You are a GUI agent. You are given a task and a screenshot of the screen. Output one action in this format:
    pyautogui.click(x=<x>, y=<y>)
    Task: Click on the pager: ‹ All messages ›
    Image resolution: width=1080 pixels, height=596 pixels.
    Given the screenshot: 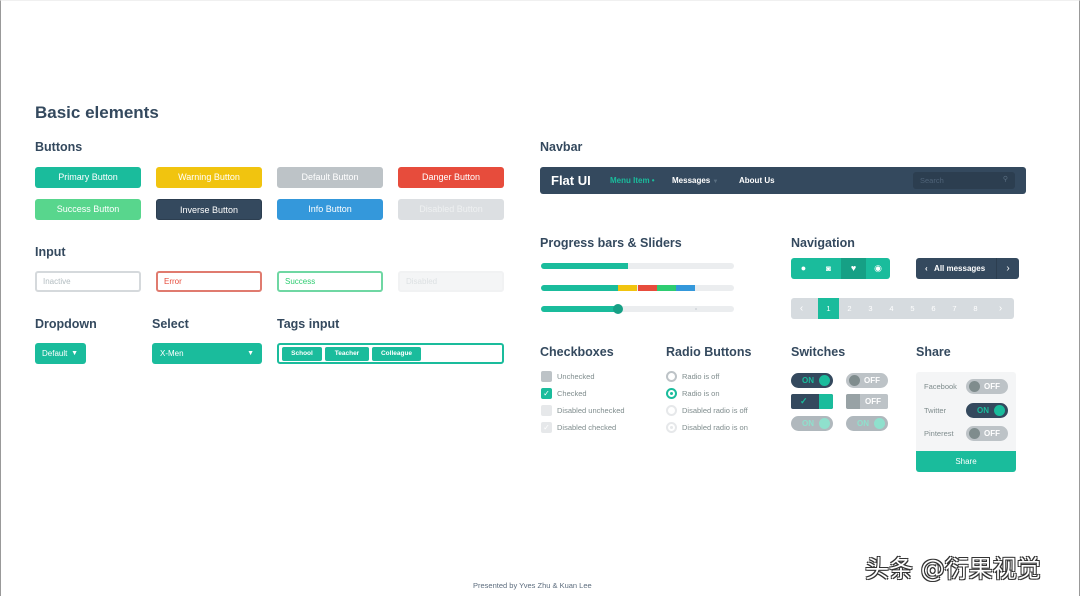 What is the action you would take?
    pyautogui.click(x=967, y=268)
    